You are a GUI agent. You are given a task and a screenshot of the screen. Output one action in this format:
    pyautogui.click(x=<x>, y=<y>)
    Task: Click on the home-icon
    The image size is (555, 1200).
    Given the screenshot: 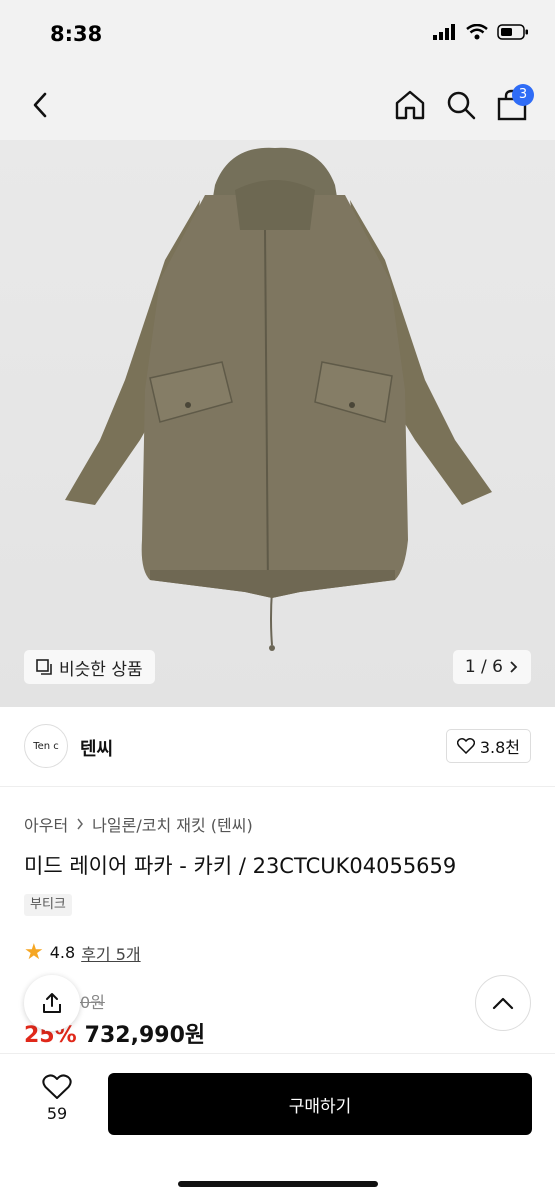 What is the action you would take?
    pyautogui.click(x=410, y=105)
    